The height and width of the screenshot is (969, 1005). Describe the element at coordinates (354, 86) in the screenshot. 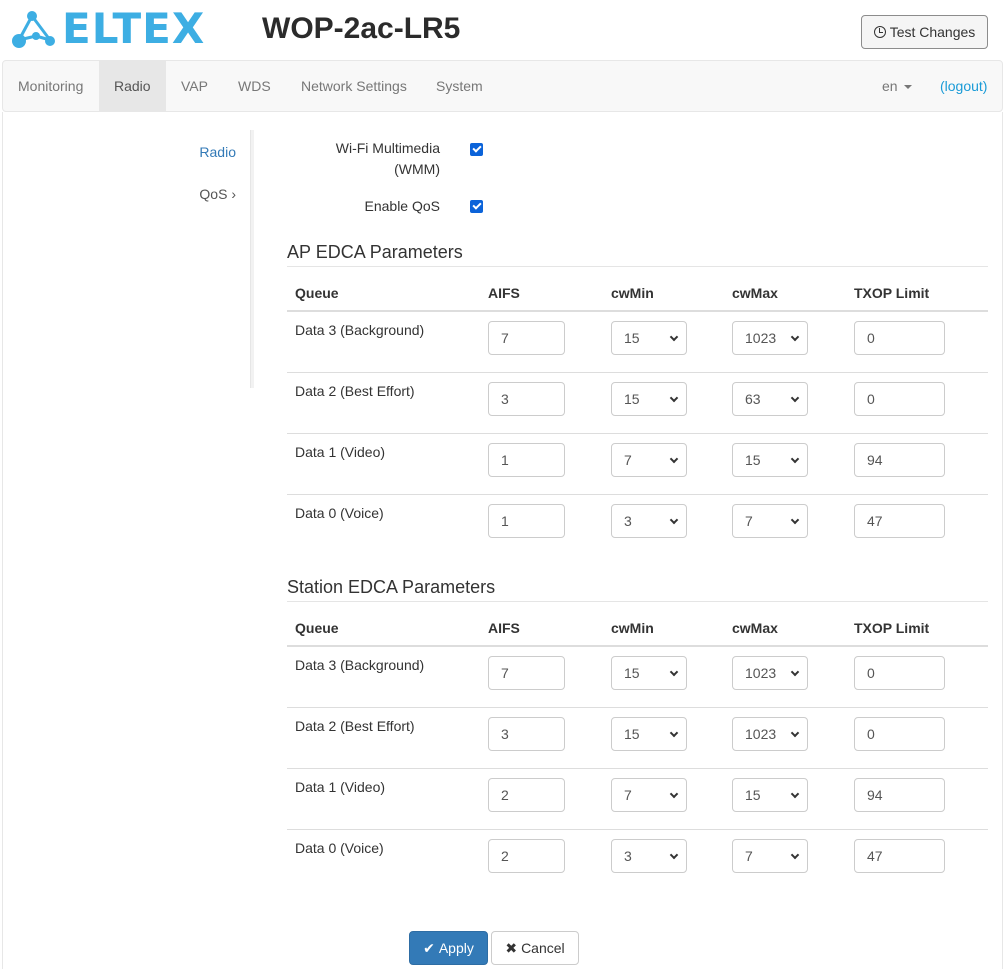

I see `nav-network-settings: Network Settings` at that location.